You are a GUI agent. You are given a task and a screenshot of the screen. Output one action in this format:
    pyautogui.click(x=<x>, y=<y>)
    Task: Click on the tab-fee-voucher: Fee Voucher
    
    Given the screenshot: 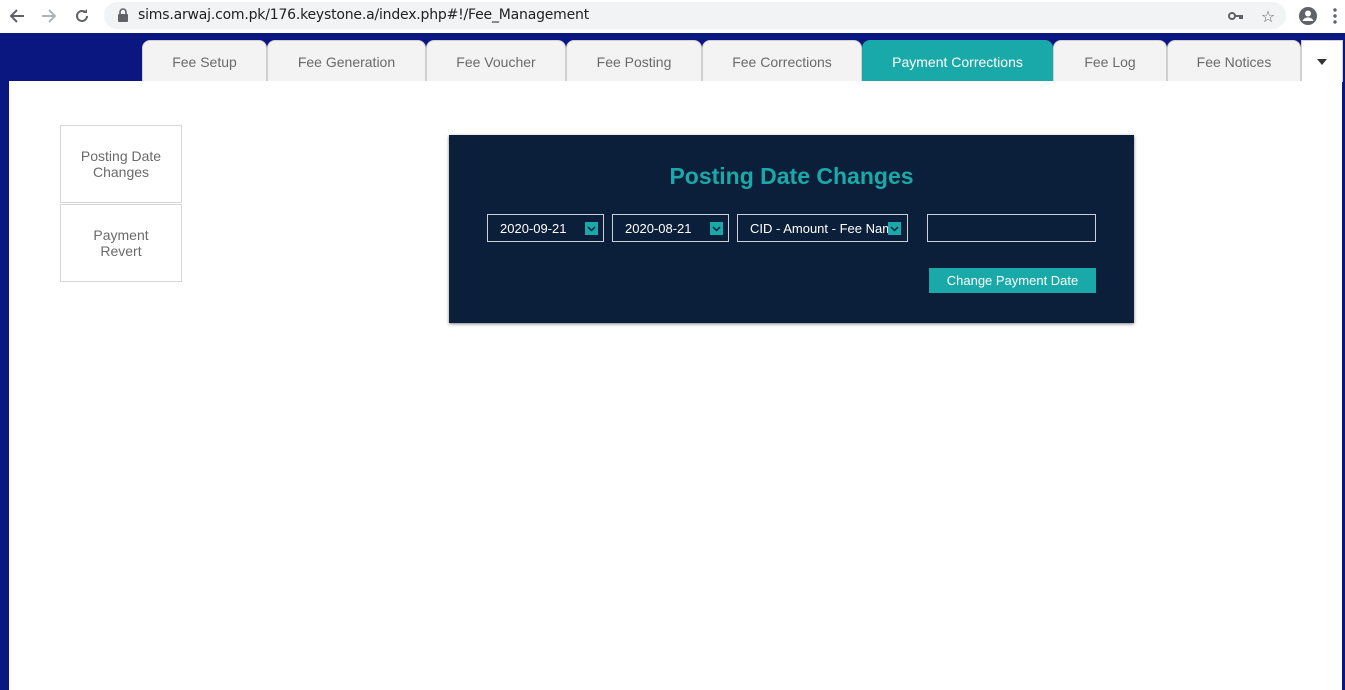 What is the action you would take?
    pyautogui.click(x=496, y=61)
    